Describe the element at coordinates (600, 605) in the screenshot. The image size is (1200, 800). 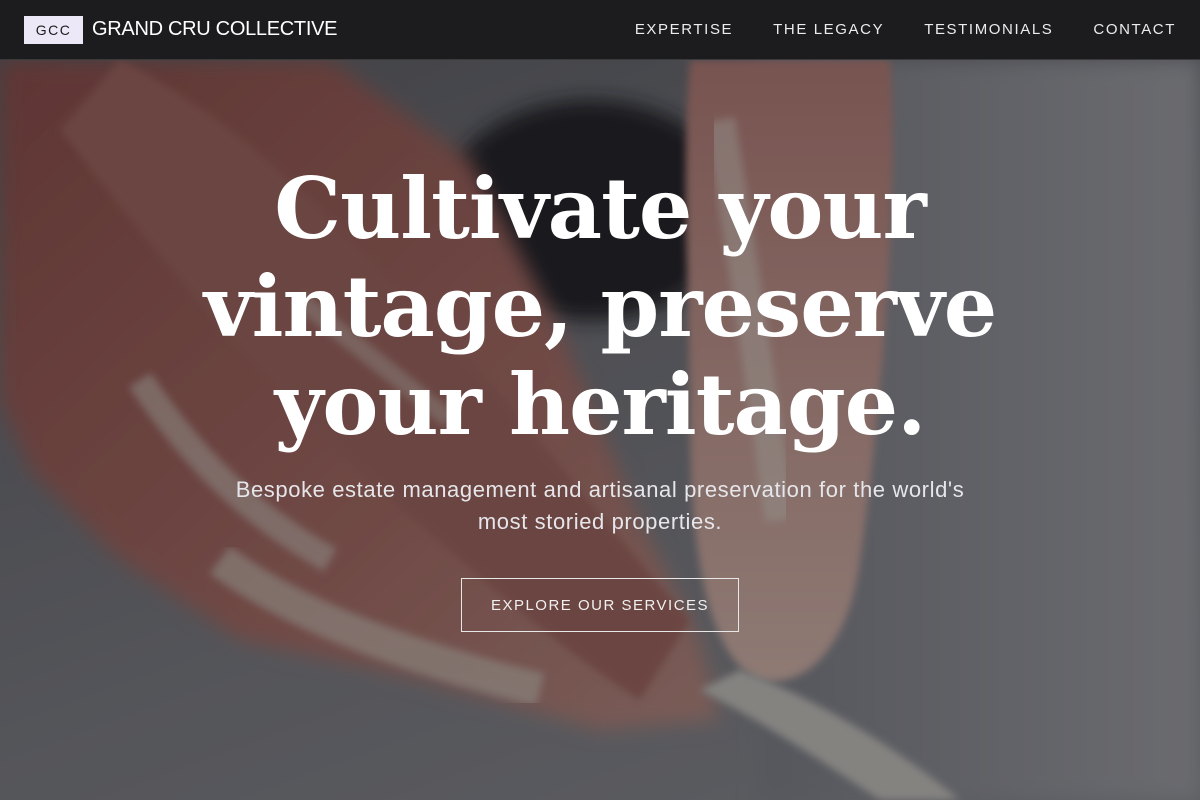
I see `explore-services-button: EXPLORE OUR SERVICES` at that location.